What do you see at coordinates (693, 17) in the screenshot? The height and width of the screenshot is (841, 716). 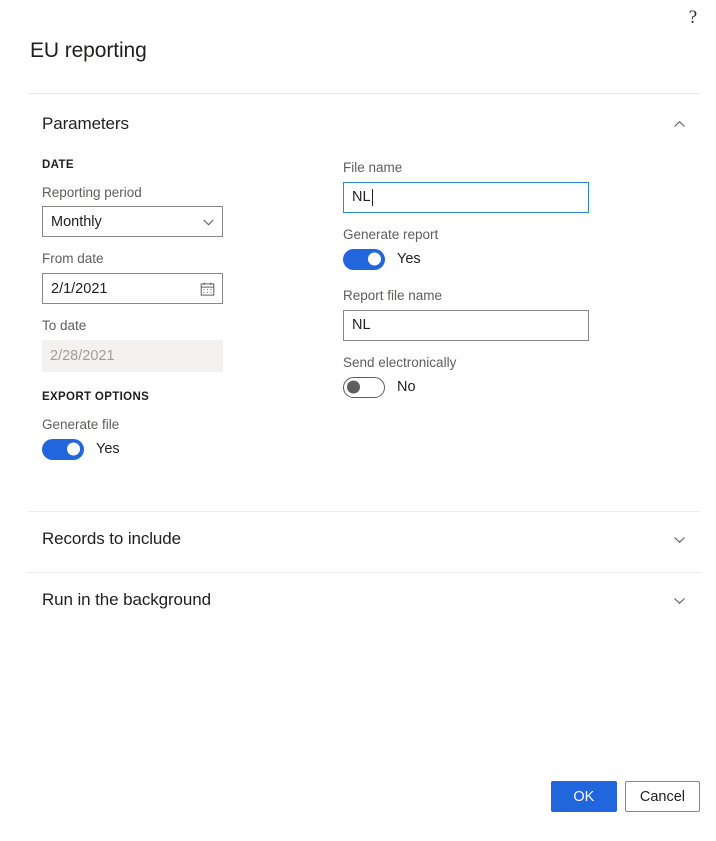 I see `help-icon: ?` at bounding box center [693, 17].